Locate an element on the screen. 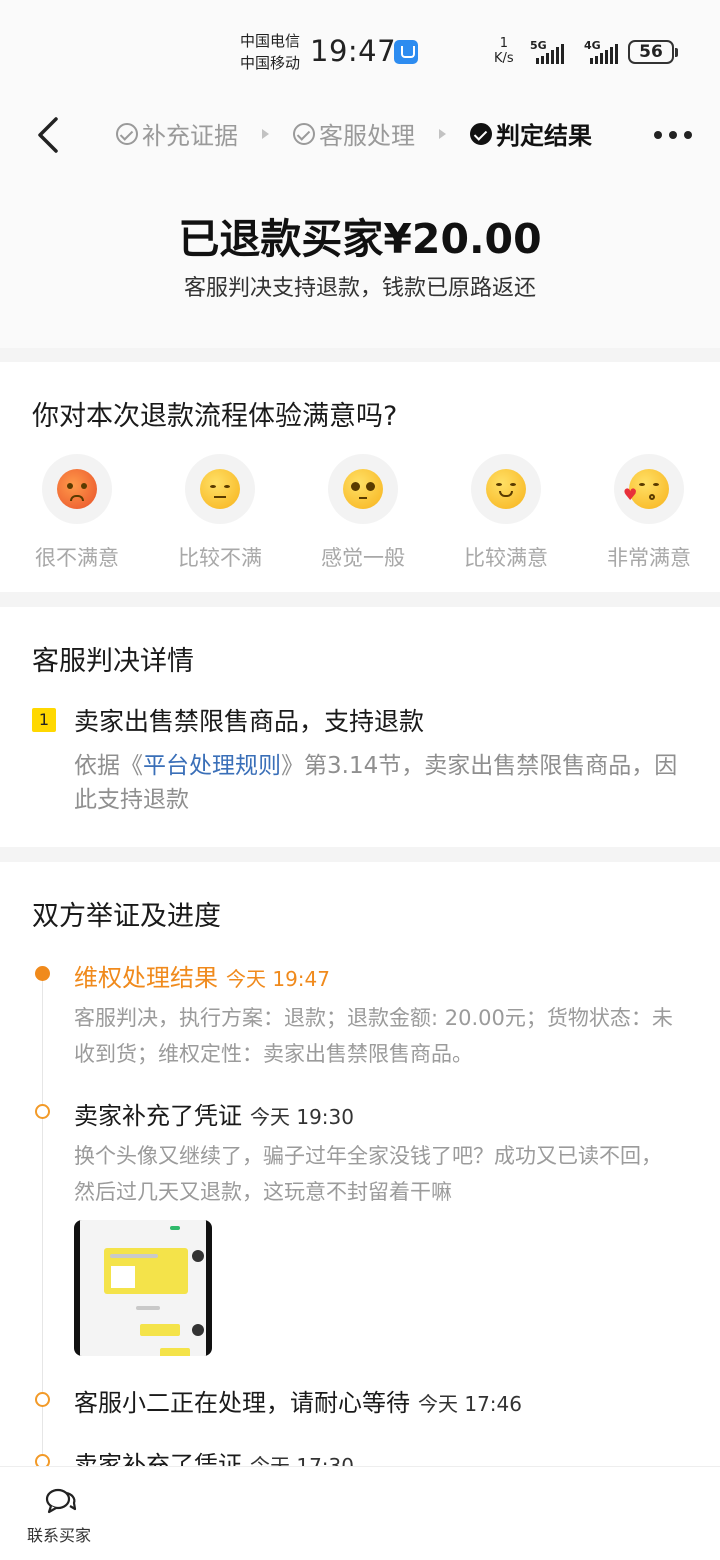 The height and width of the screenshot is (1560, 720). refund-result-card: 已退款买家¥20.00 is located at coordinates (360, 259).